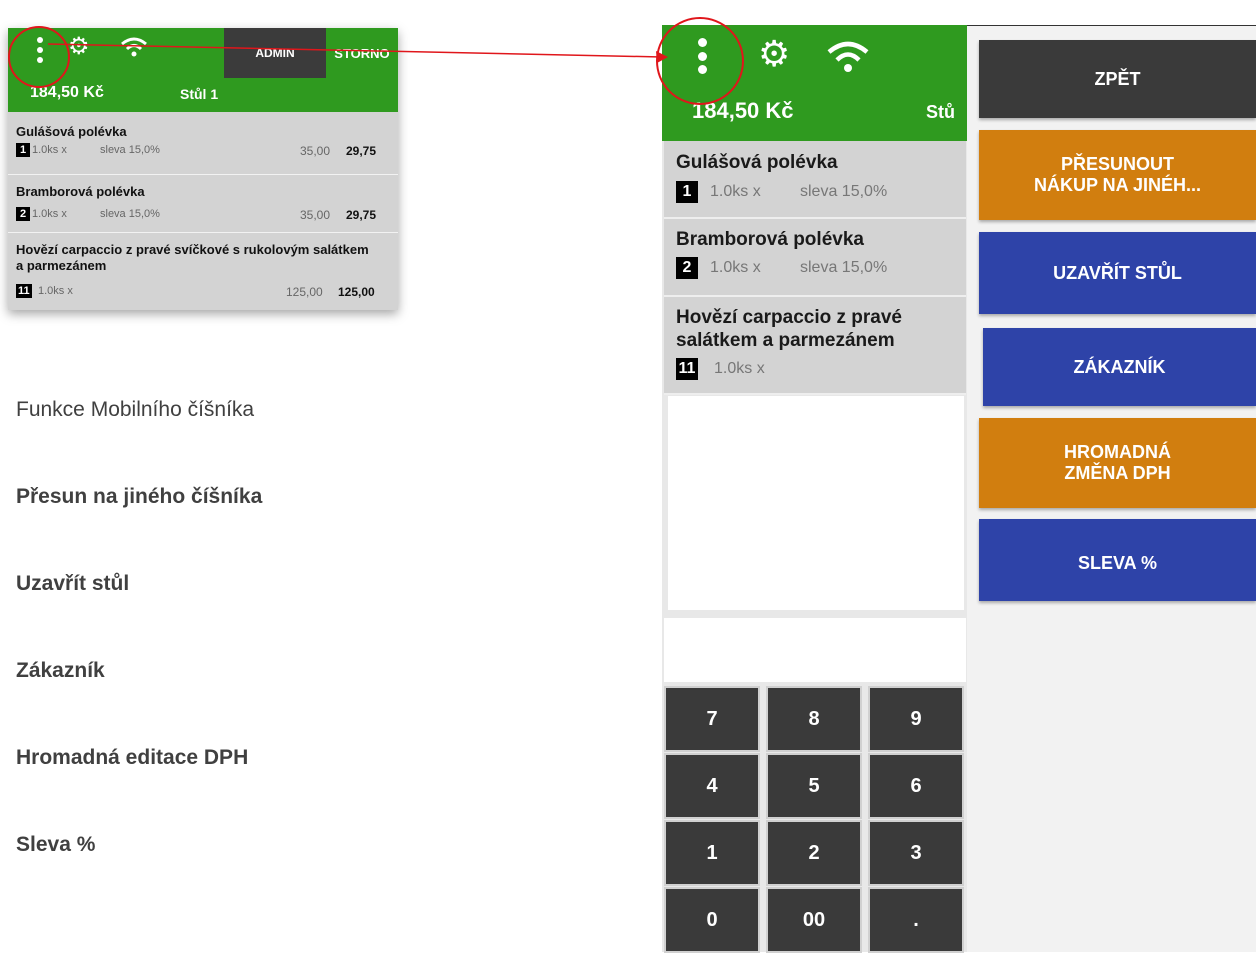  Describe the element at coordinates (355, 50) in the screenshot. I see `annotation-arrow-line` at that location.